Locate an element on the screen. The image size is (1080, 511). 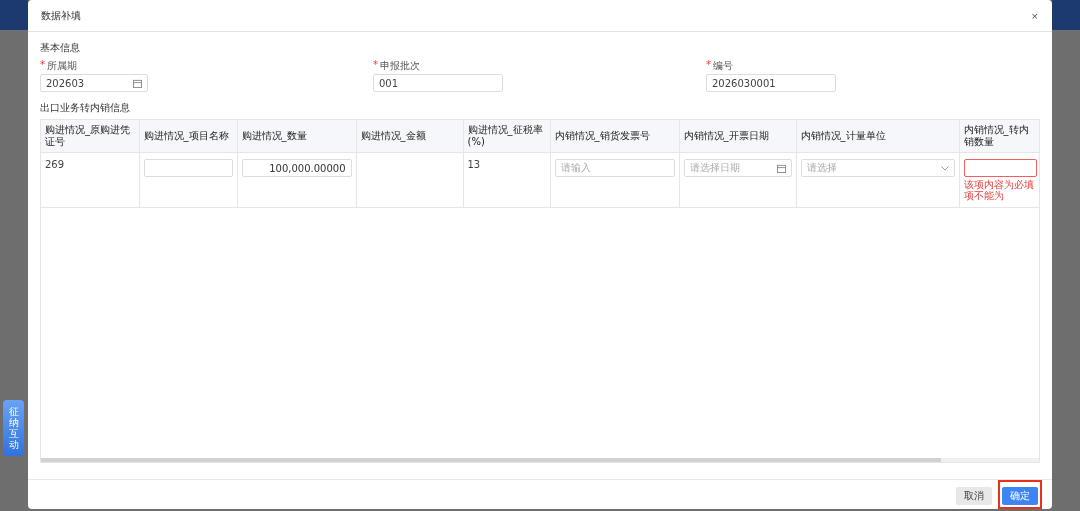
column-header: 内销情况_开票日期 is located at coordinates (737, 136).